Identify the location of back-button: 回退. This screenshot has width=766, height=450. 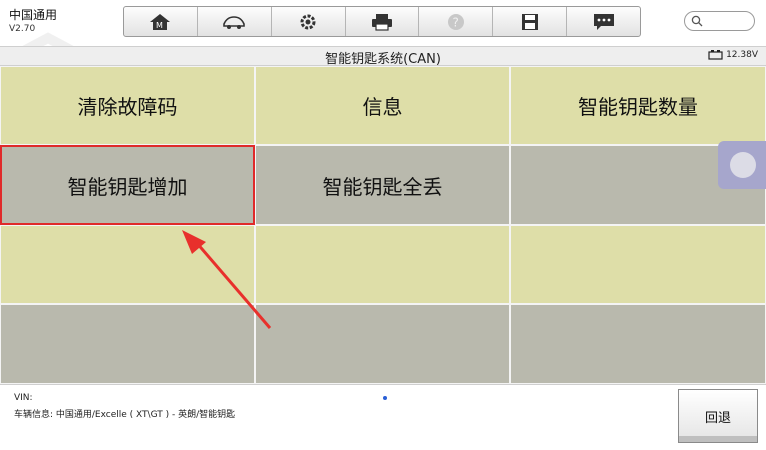
(718, 416).